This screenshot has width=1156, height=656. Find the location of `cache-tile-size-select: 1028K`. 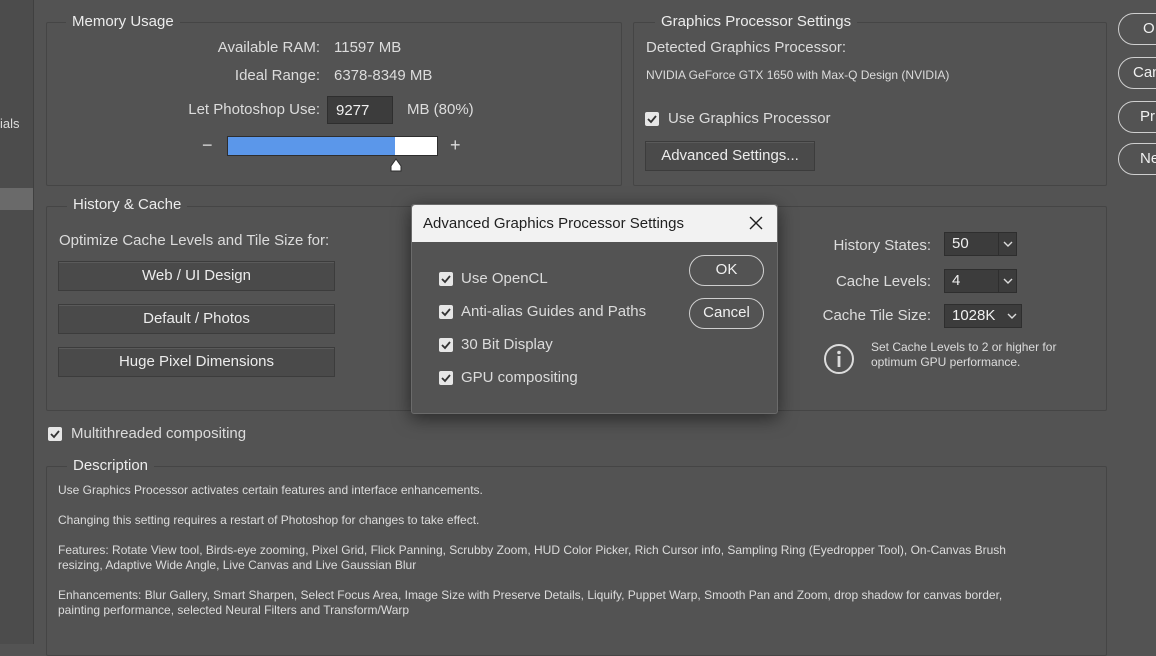

cache-tile-size-select: 1028K is located at coordinates (983, 316).